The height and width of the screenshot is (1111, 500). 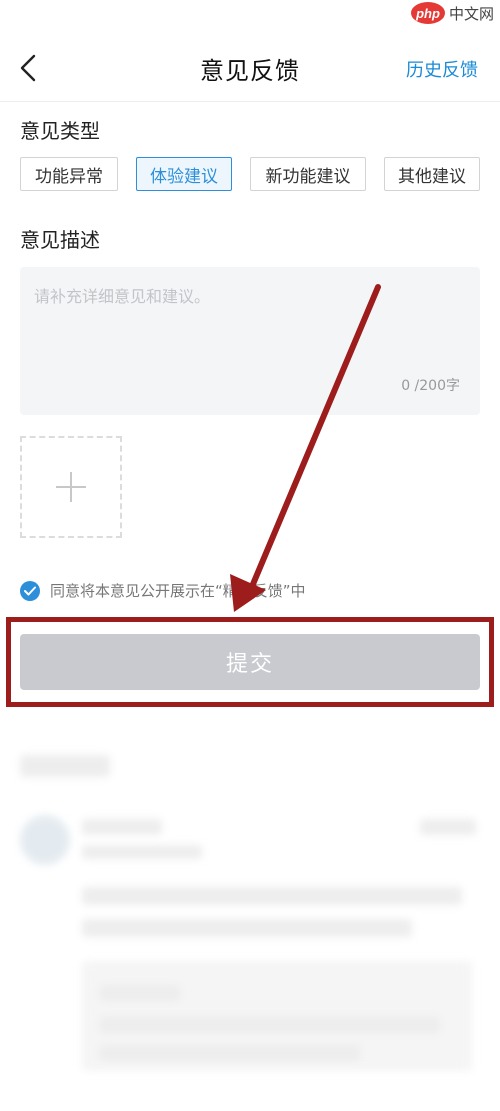 I want to click on add-image-button, so click(x=71, y=487).